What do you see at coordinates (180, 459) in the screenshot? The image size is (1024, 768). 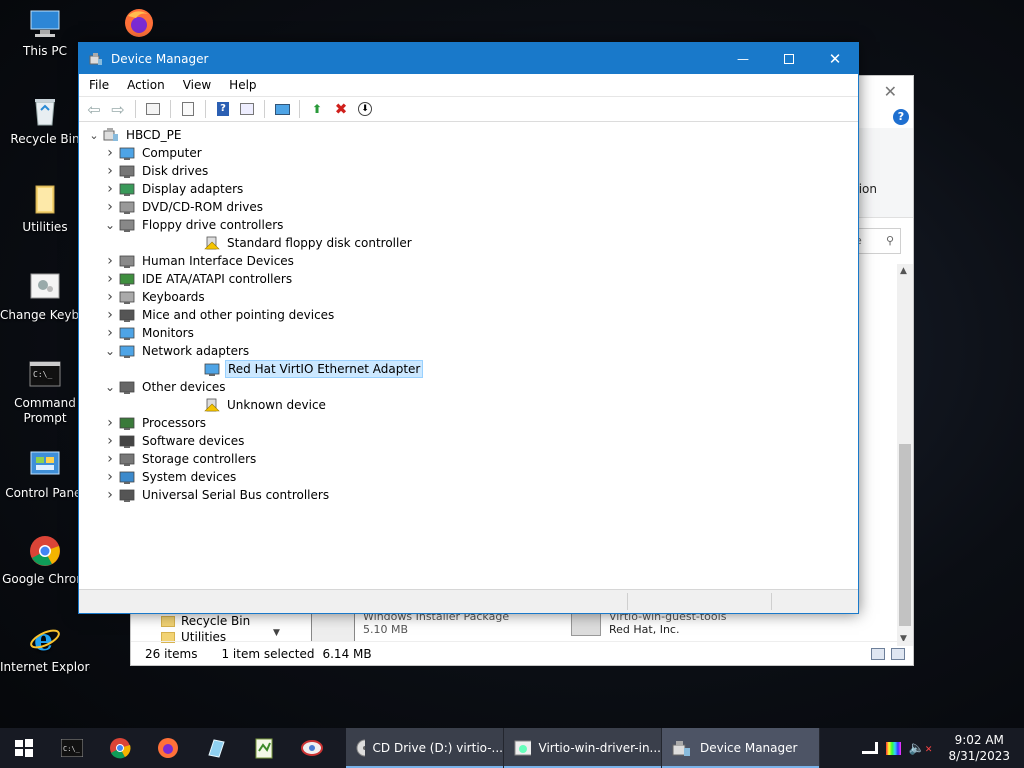 I see `tree-category-item: › Storage controllers` at bounding box center [180, 459].